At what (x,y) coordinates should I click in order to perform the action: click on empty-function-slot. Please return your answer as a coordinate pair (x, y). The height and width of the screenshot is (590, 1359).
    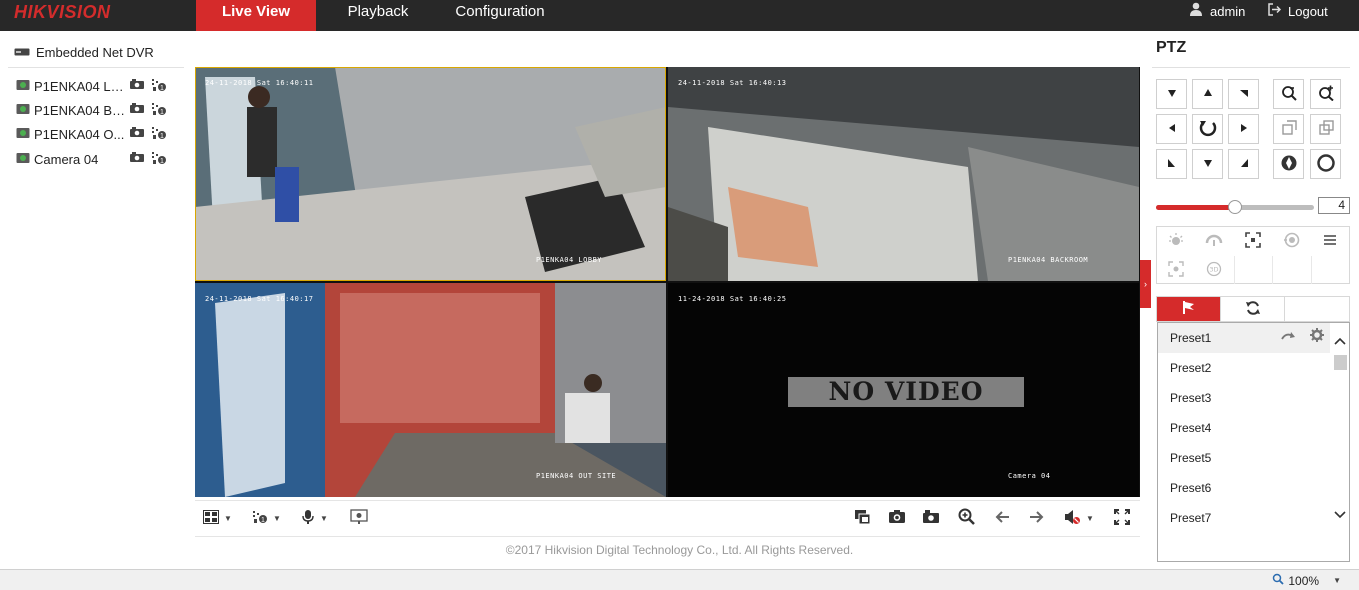
    Looking at the image, I should click on (1253, 270).